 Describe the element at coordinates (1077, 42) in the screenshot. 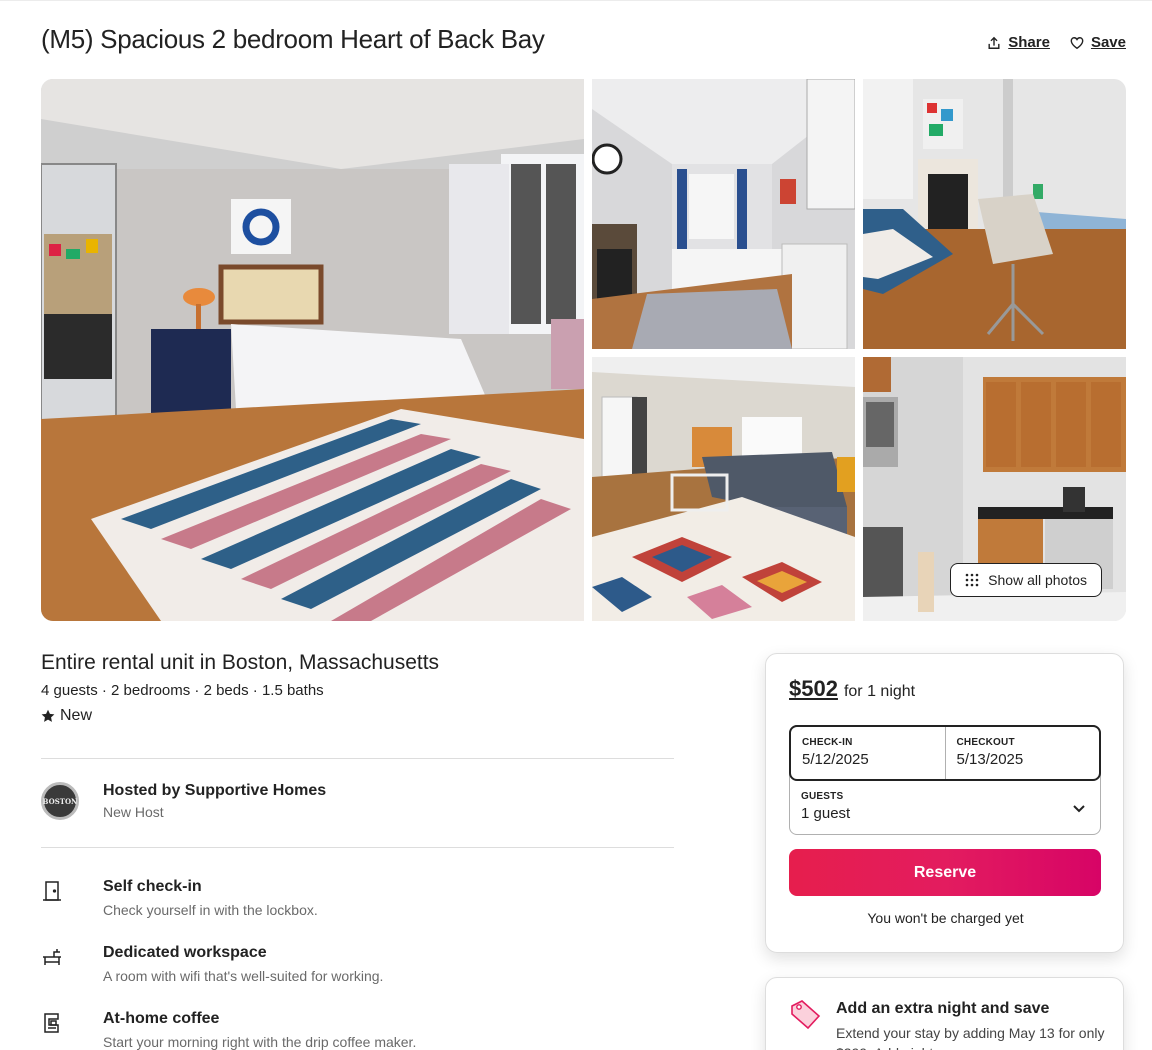

I see `heart-icon` at that location.